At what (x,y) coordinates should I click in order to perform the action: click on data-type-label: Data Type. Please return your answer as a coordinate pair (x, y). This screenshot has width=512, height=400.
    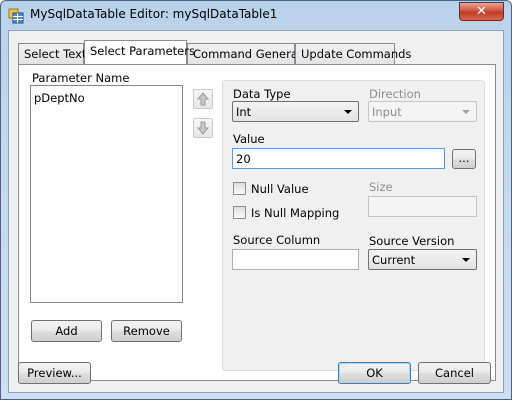
    Looking at the image, I should click on (262, 94).